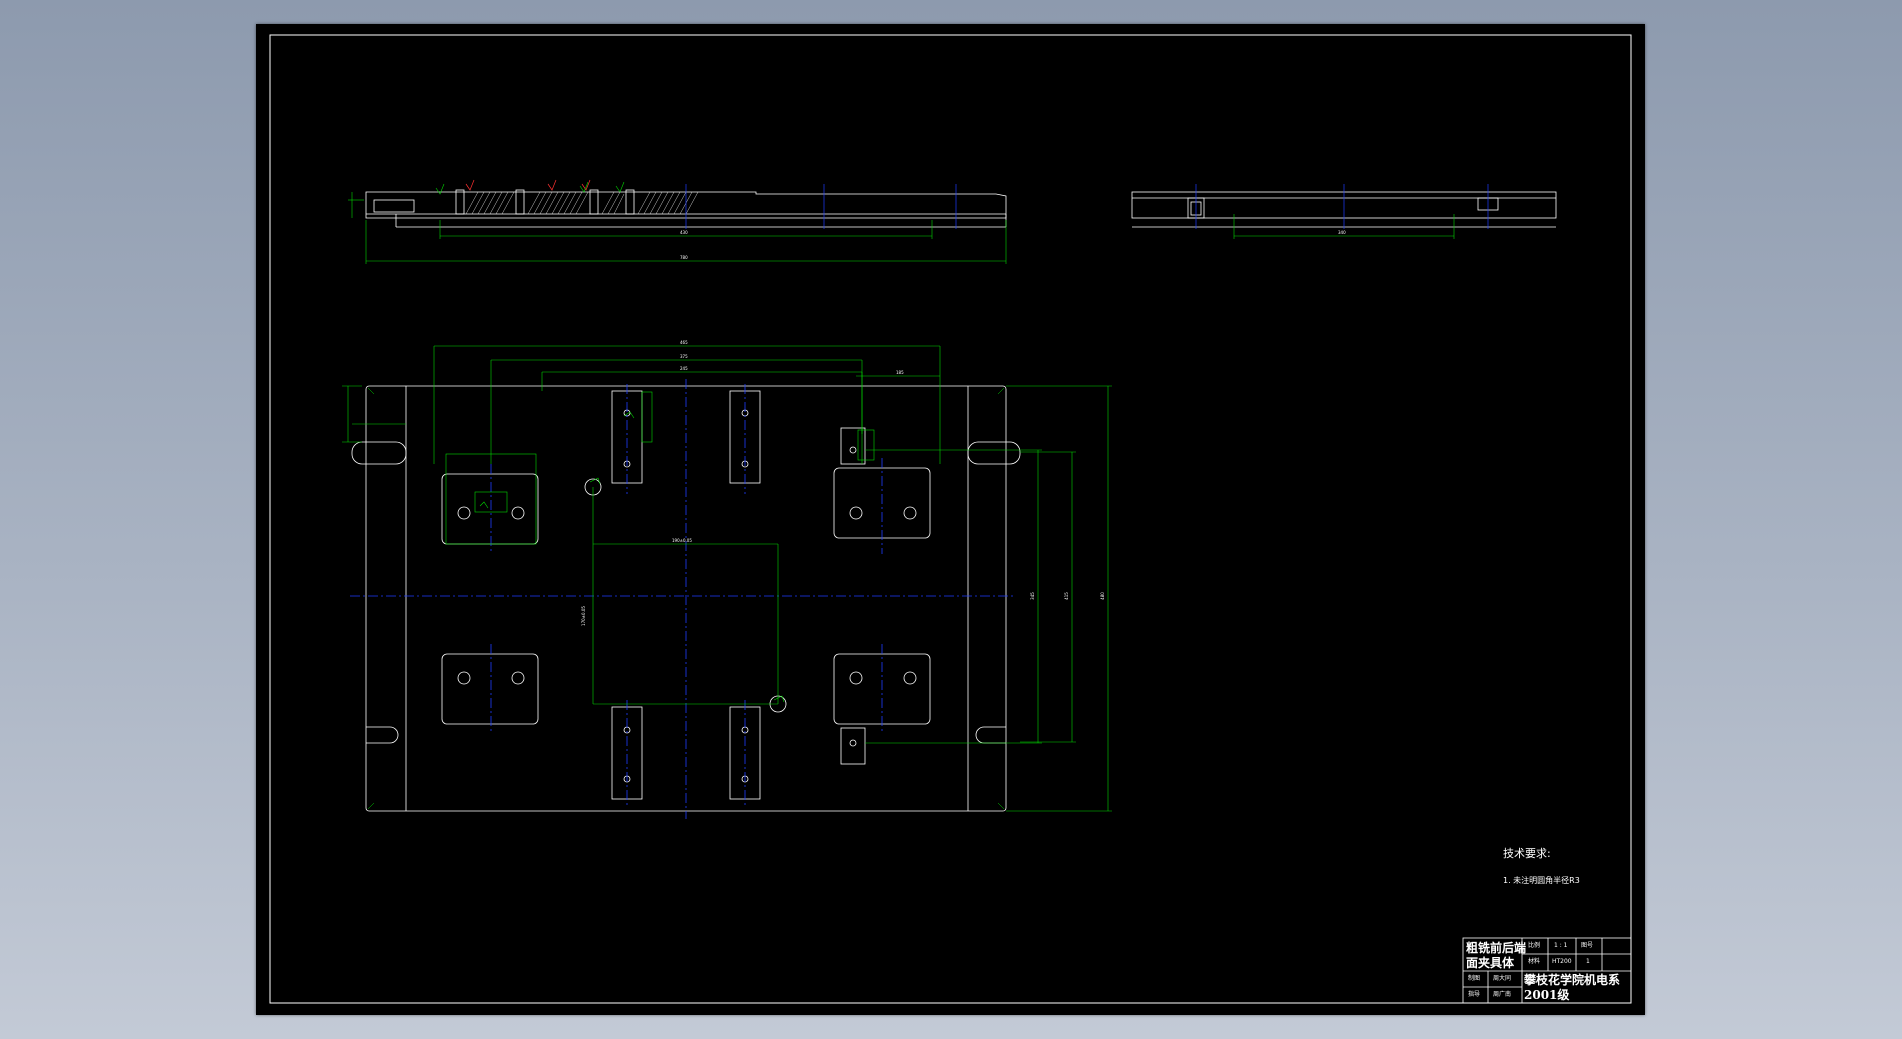 The image size is (1902, 1039). What do you see at coordinates (682, 540) in the screenshot?
I see `dim-label-plan-center-x: 190±0.05` at bounding box center [682, 540].